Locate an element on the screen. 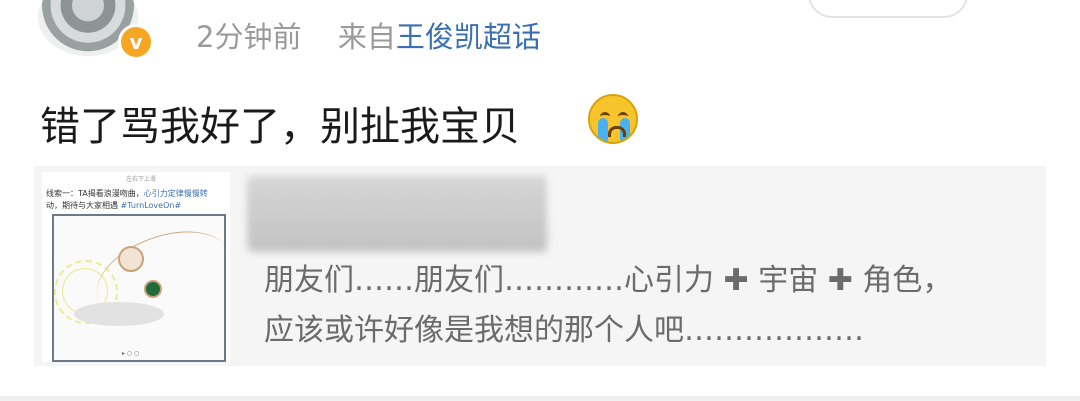  source-link: 王俊凯超话 is located at coordinates (468, 37).